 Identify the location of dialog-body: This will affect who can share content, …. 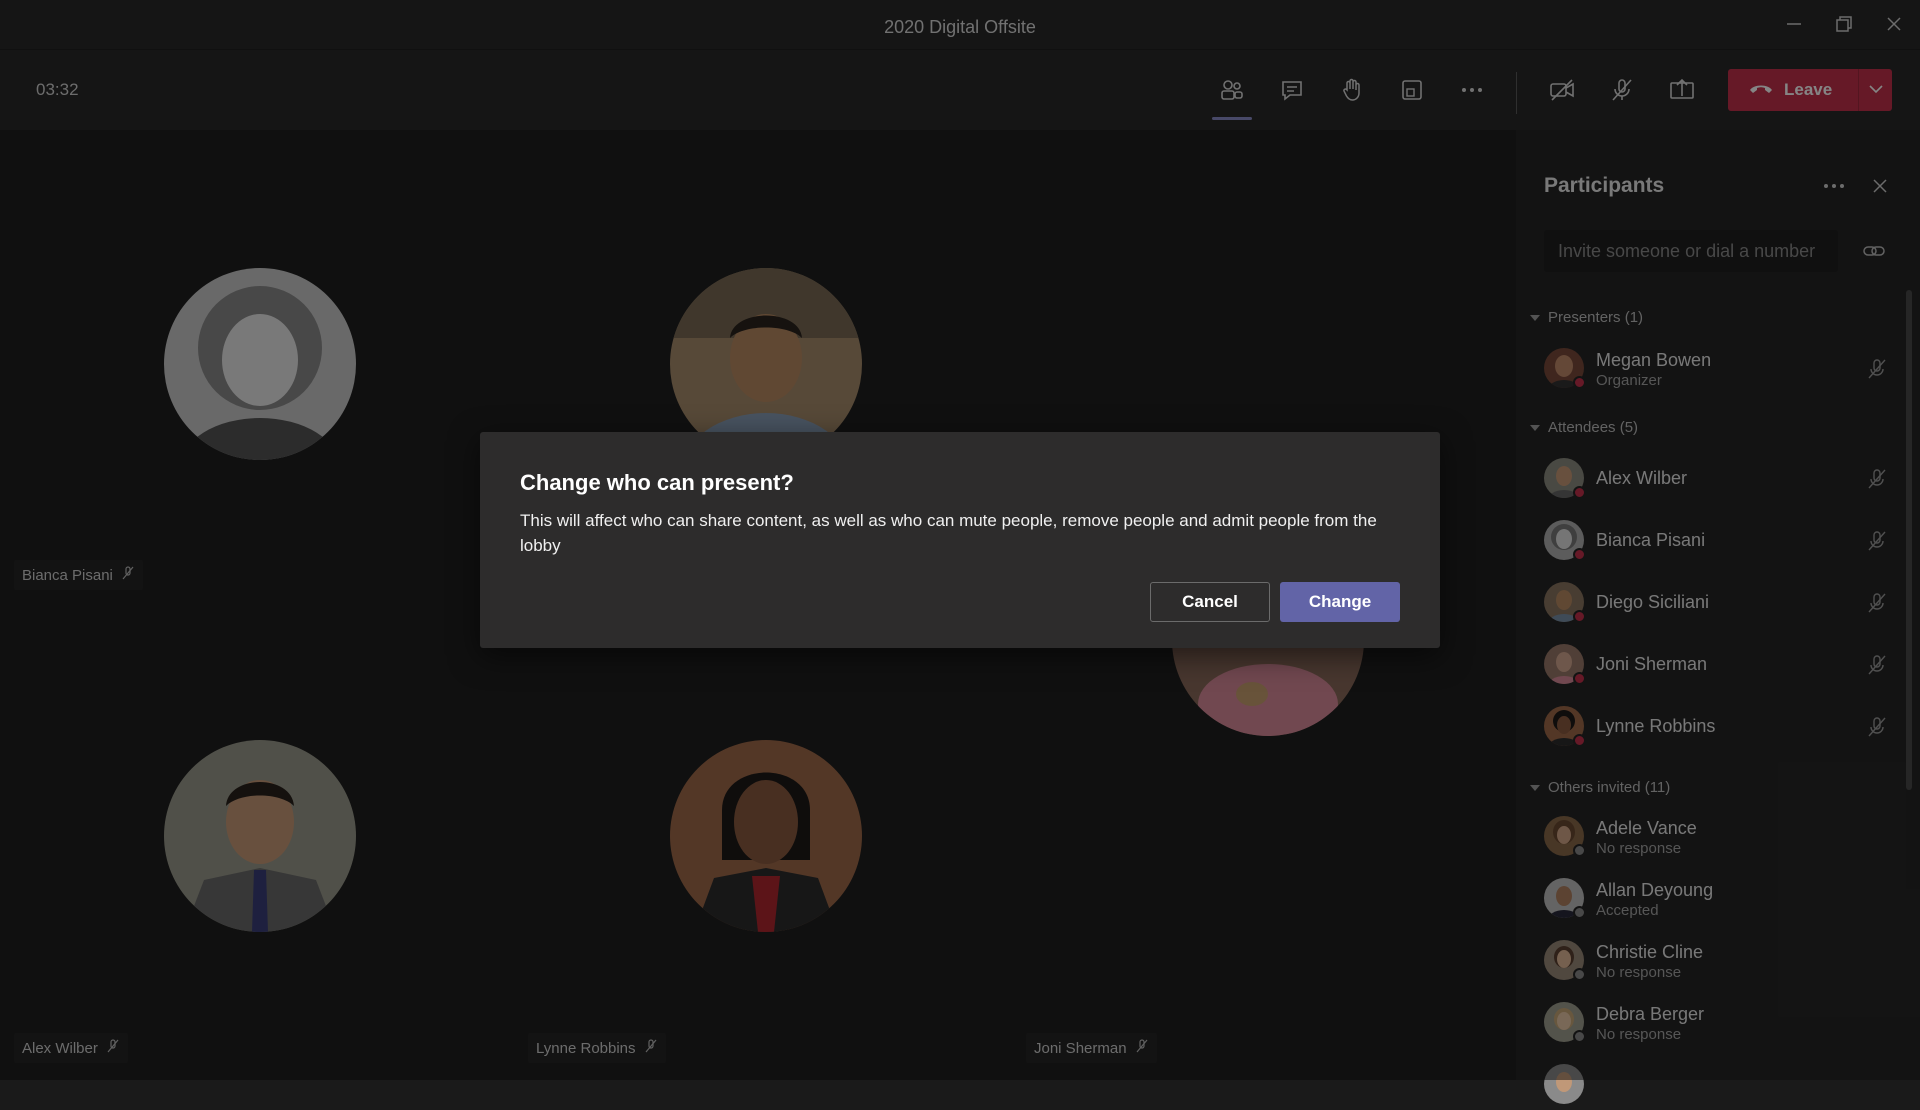
(948, 533).